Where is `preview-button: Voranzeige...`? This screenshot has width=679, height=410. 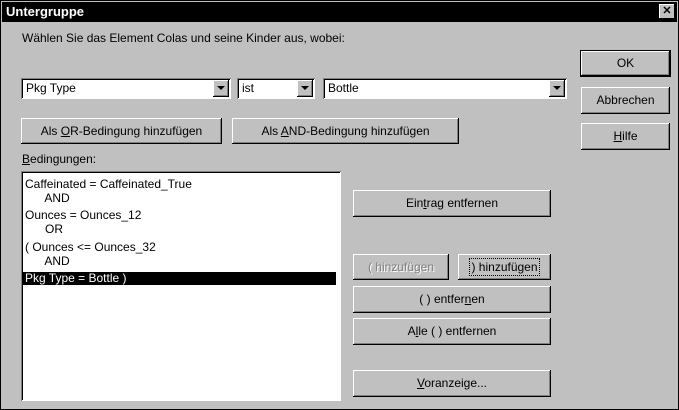 preview-button: Voranzeige... is located at coordinates (452, 383).